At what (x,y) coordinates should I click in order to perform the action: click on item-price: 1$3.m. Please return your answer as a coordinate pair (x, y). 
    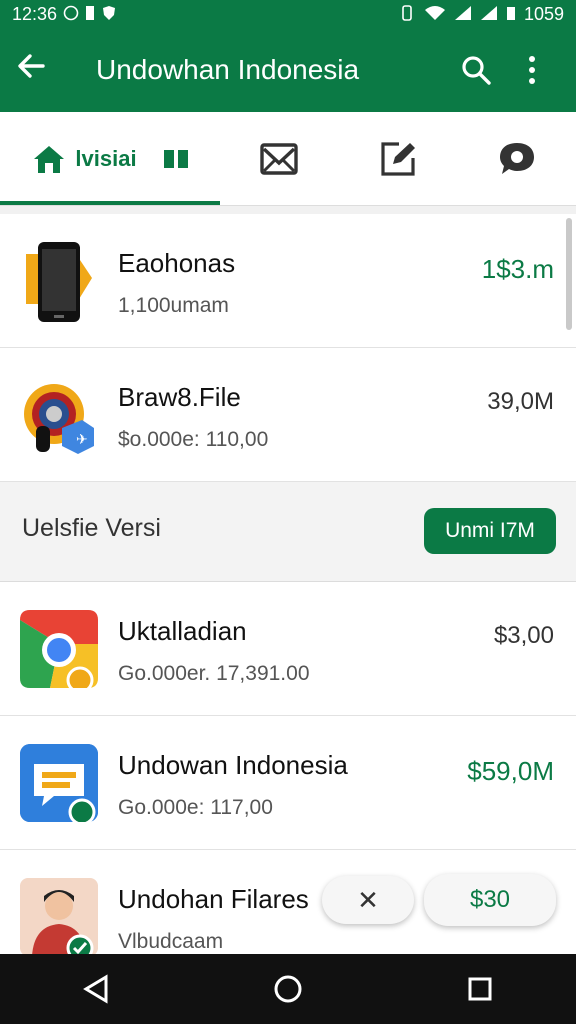
    Looking at the image, I should click on (517, 269).